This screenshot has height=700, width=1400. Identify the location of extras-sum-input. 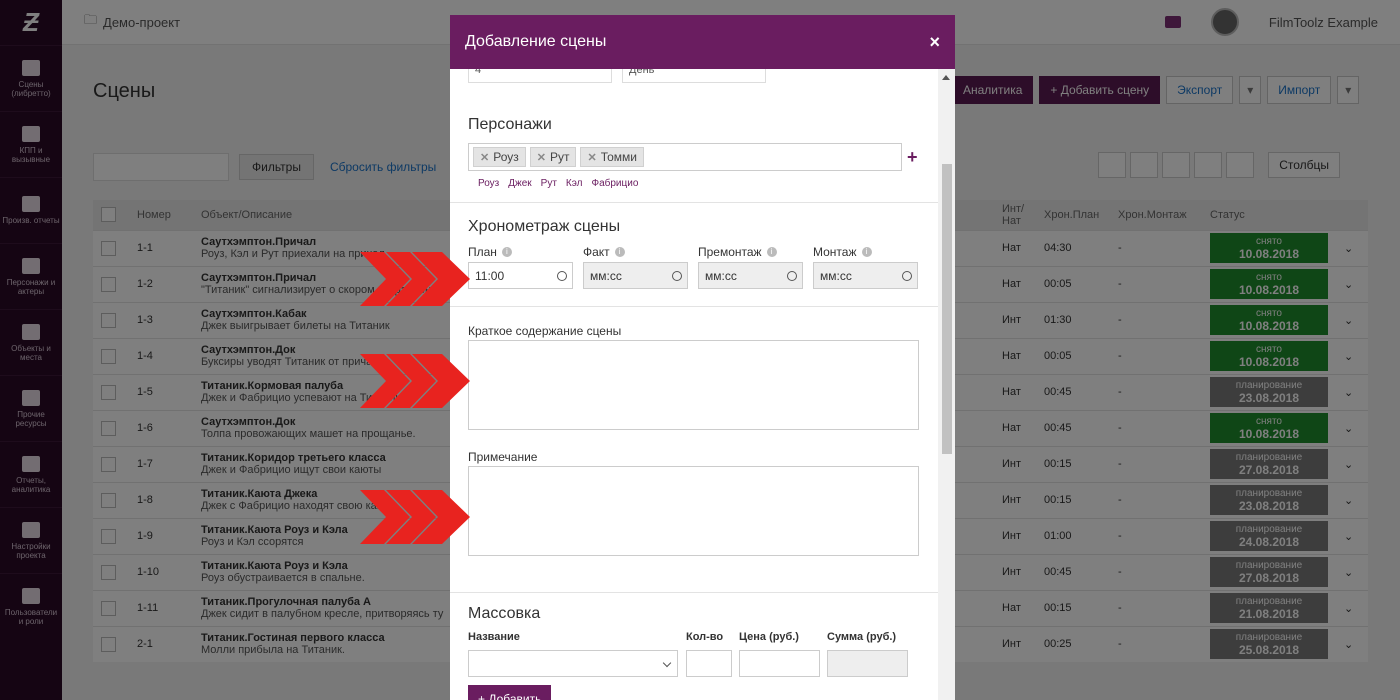
(867, 663).